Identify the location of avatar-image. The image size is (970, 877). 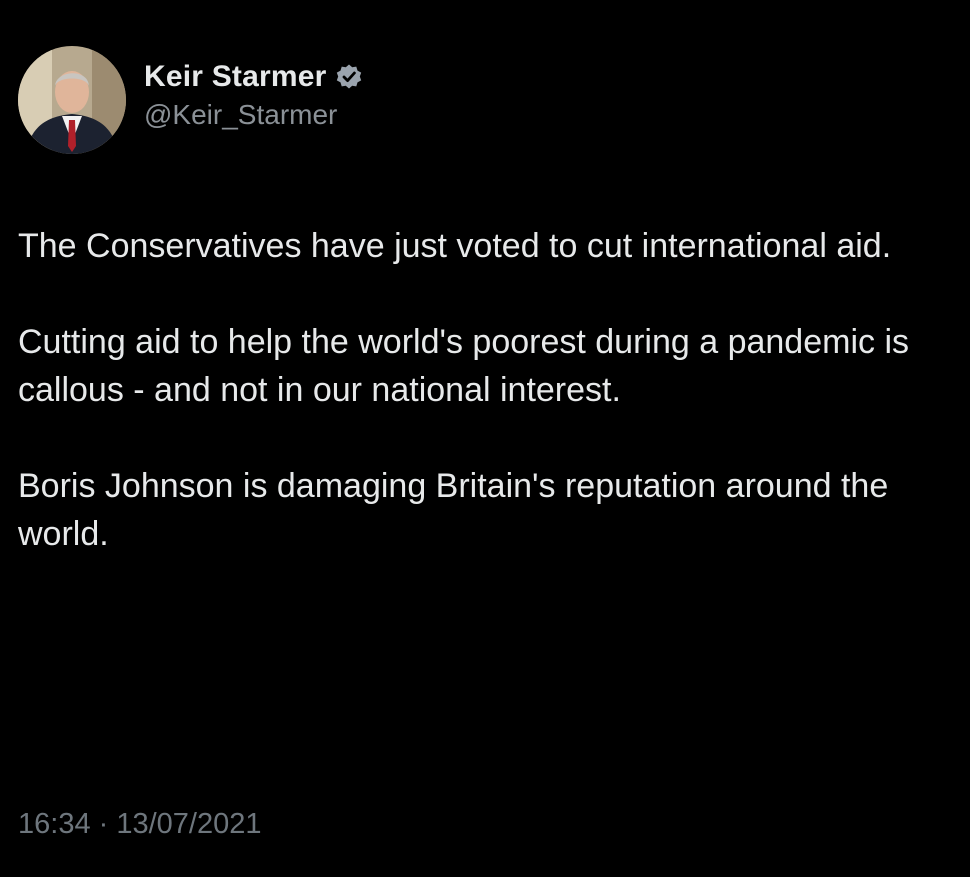
(72, 100).